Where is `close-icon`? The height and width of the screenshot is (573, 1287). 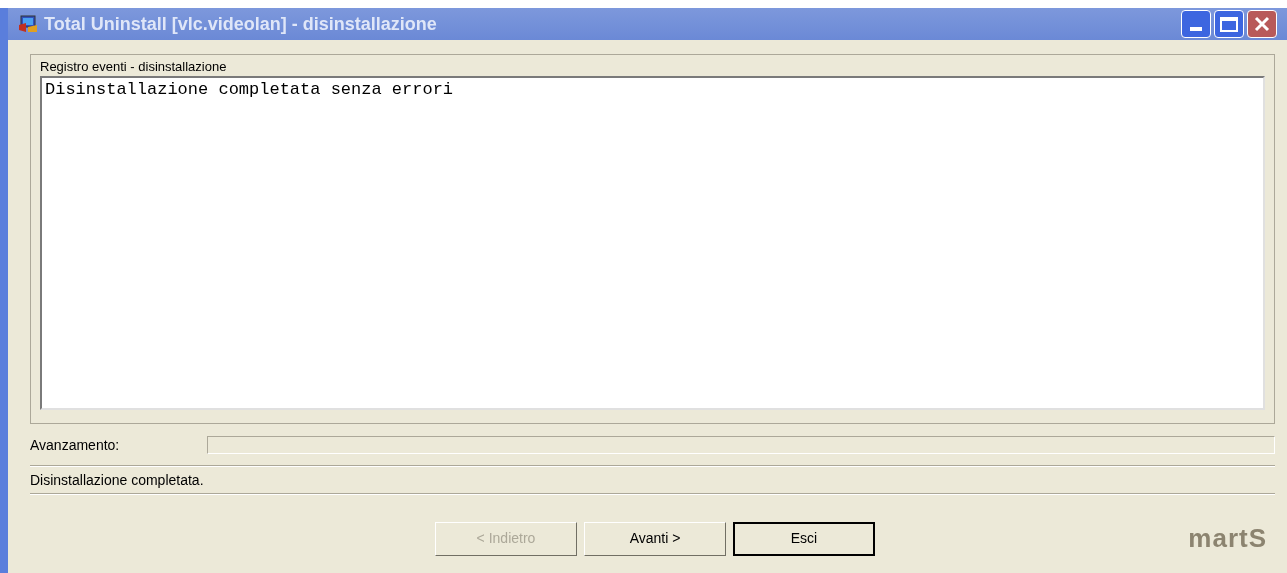 close-icon is located at coordinates (1262, 24).